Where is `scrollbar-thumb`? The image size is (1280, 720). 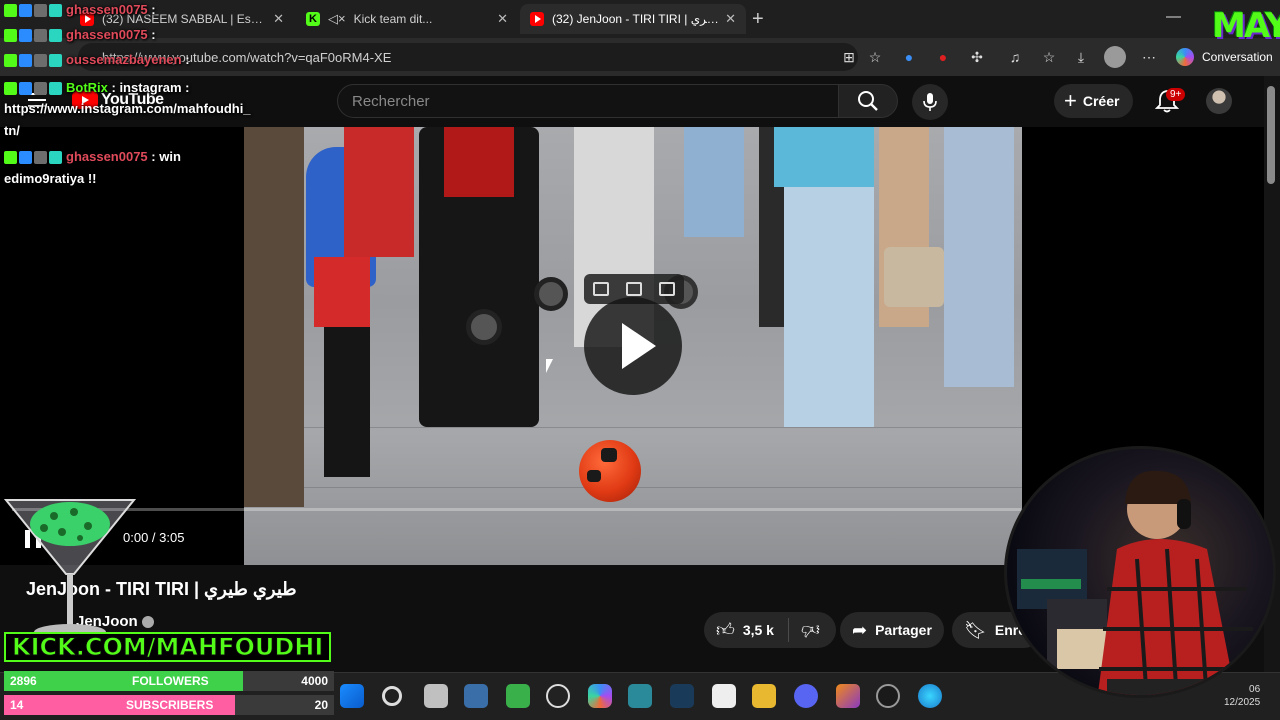
scrollbar-thumb is located at coordinates (1271, 135).